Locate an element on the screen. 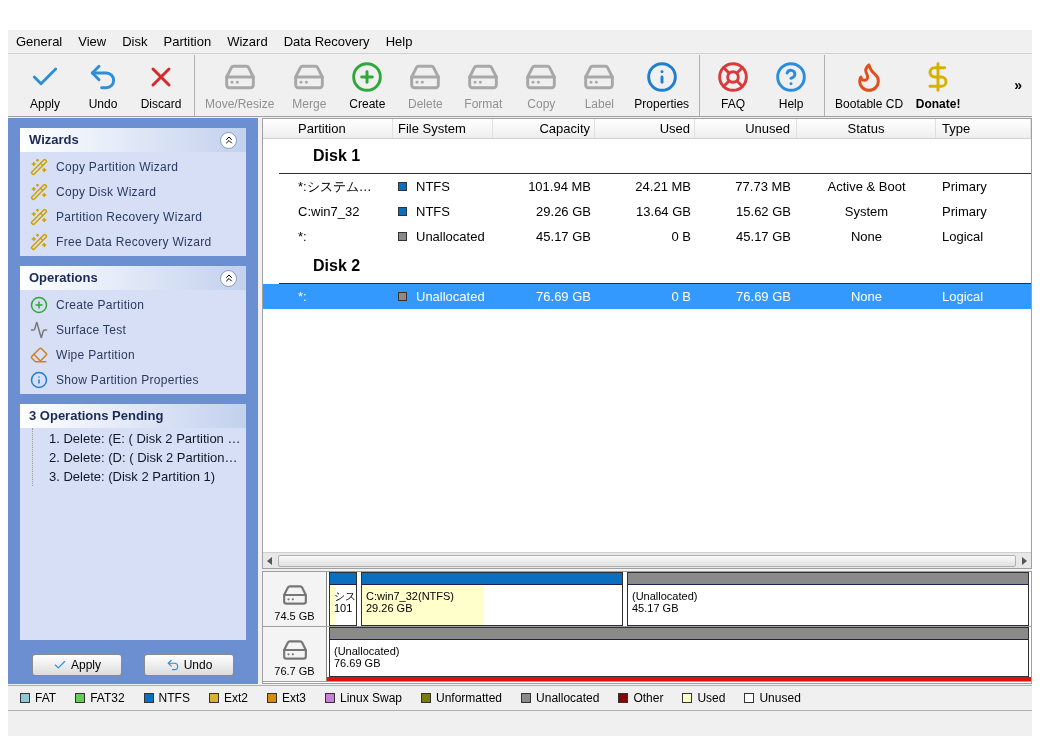  help-icon is located at coordinates (791, 76).